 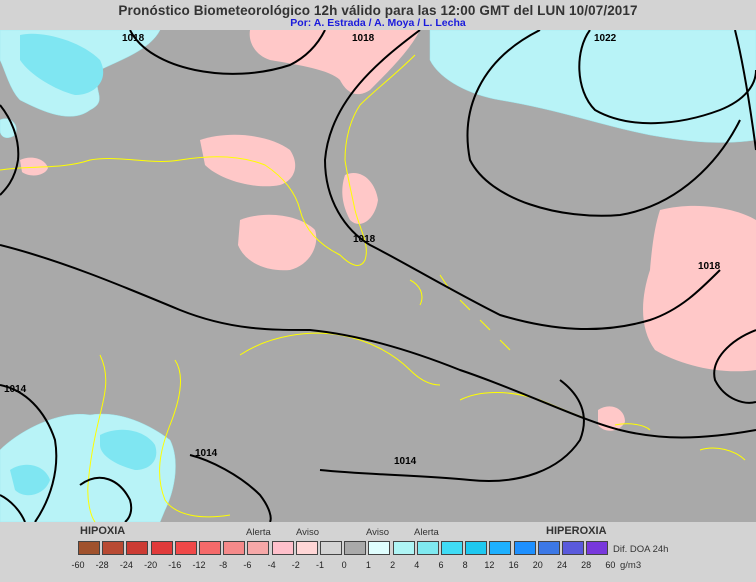 I want to click on legend-tick: 2, so click(x=393, y=565).